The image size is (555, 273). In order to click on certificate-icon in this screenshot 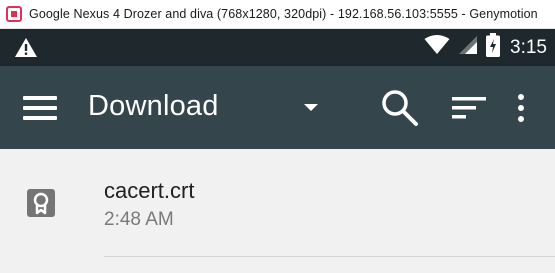, I will do `click(41, 203)`.